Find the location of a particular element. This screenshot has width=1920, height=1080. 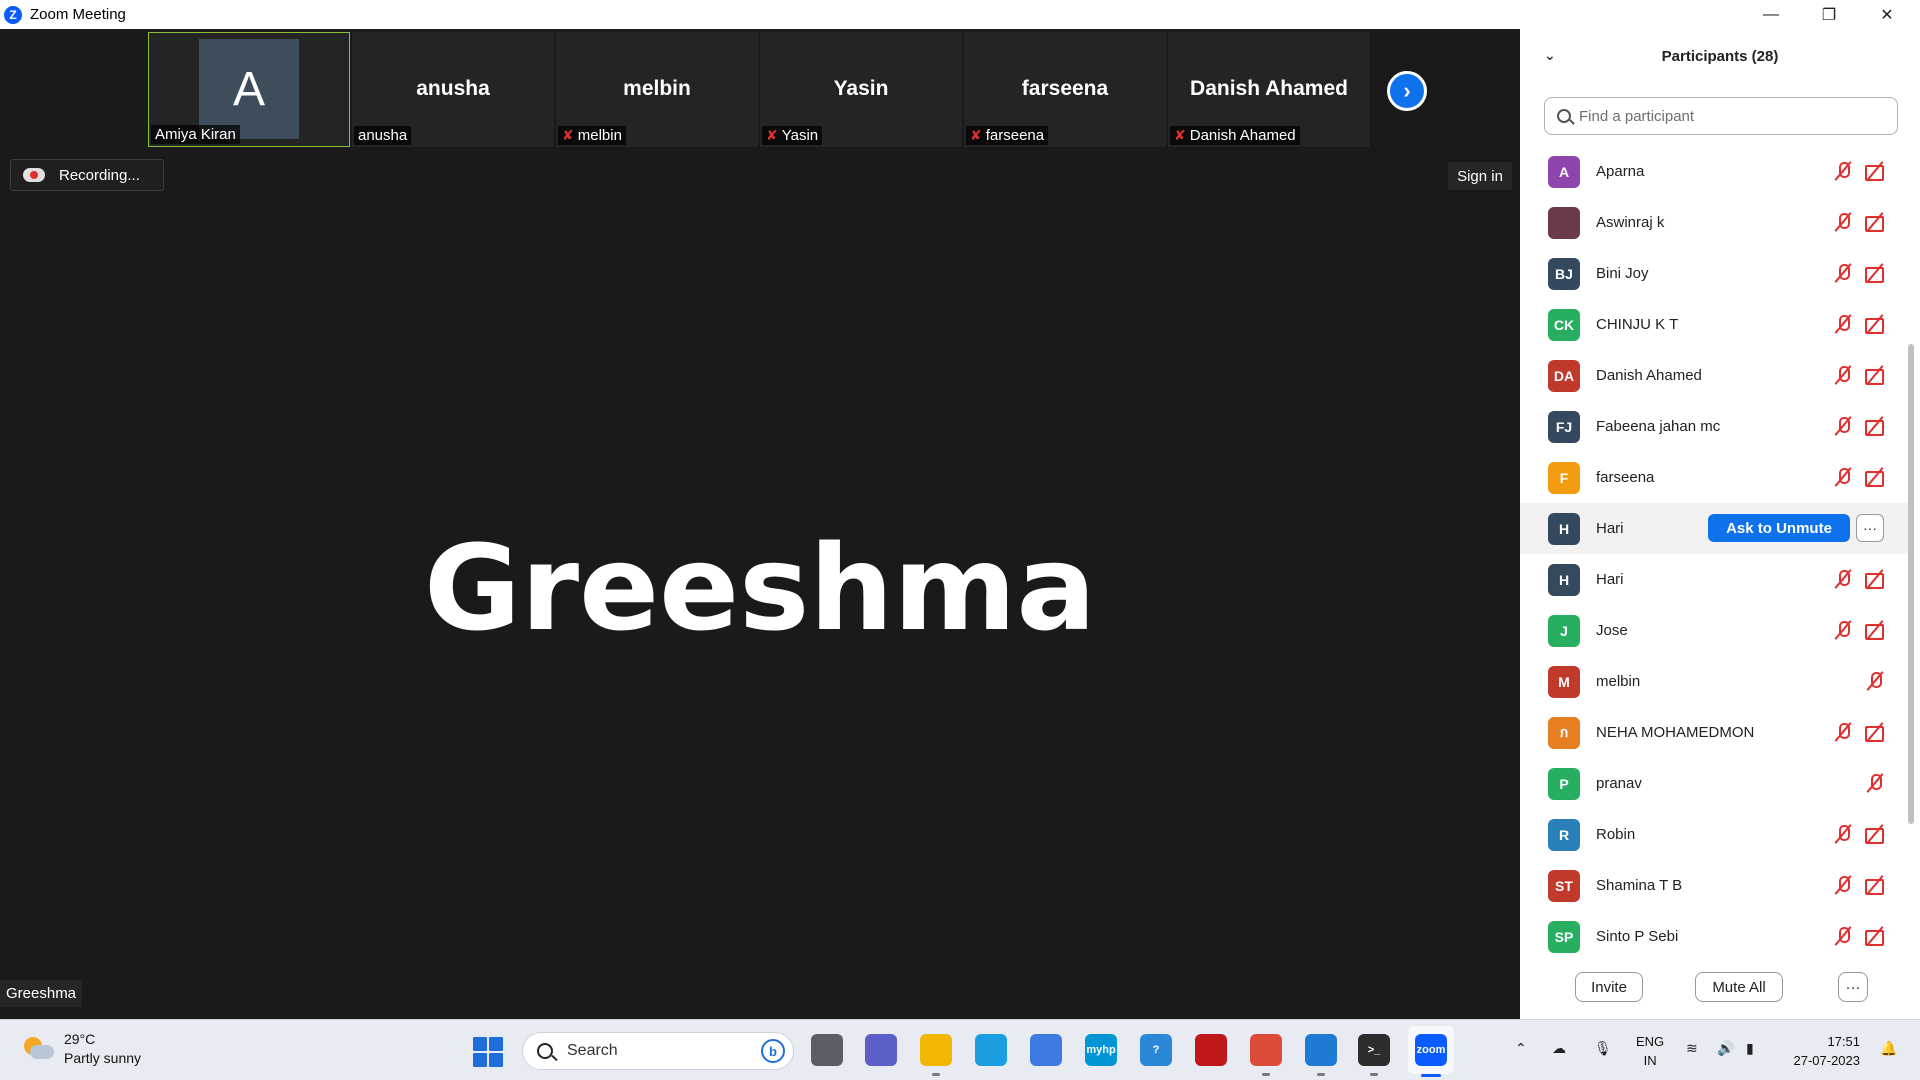

weather-temp: 29°C is located at coordinates (80, 1039).